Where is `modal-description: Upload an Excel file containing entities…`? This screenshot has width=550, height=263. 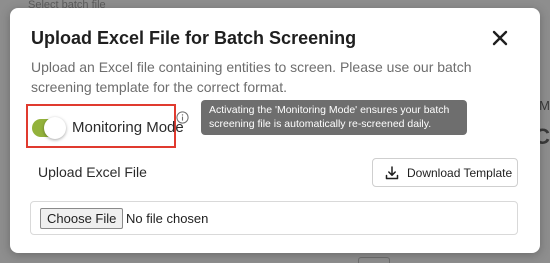
modal-description: Upload an Excel file containing entities… is located at coordinates (251, 77).